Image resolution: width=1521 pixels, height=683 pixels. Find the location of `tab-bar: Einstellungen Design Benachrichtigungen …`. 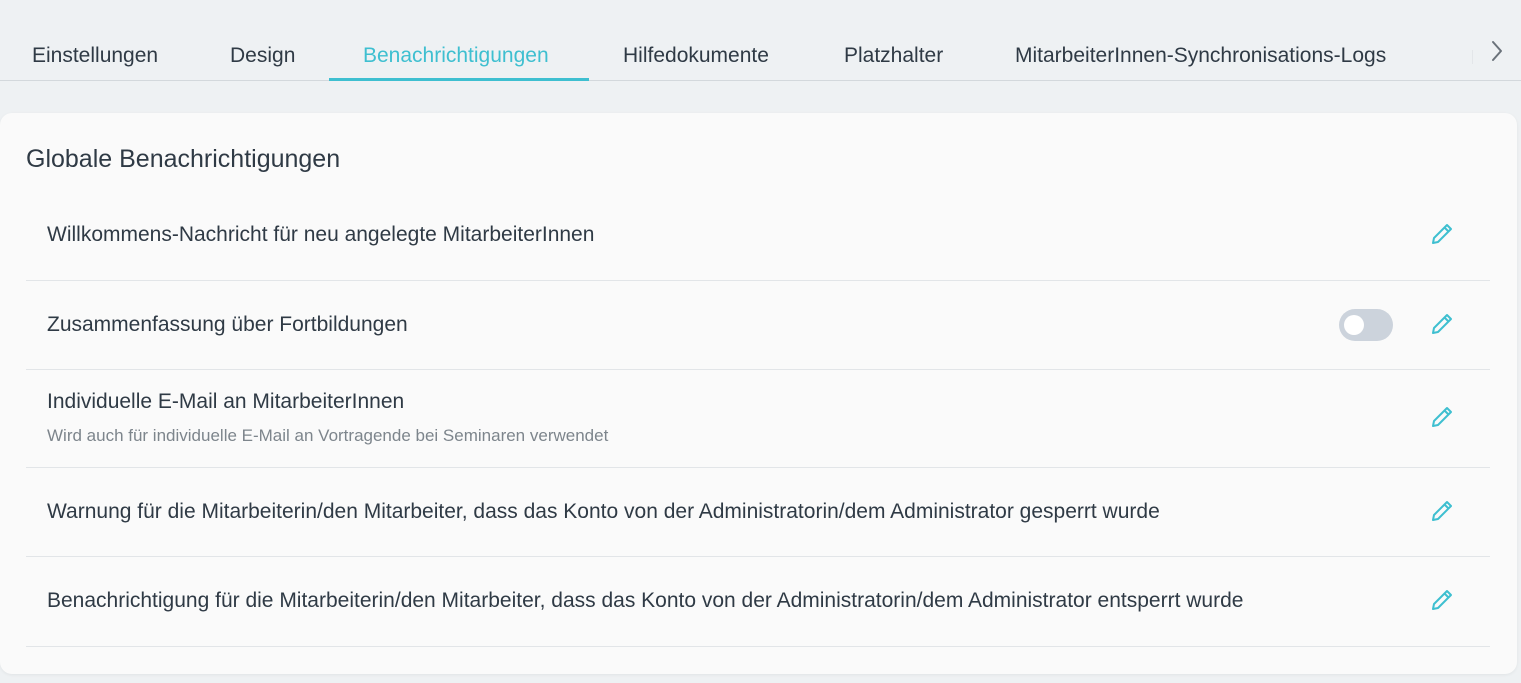

tab-bar: Einstellungen Design Benachrichtigungen … is located at coordinates (760, 41).